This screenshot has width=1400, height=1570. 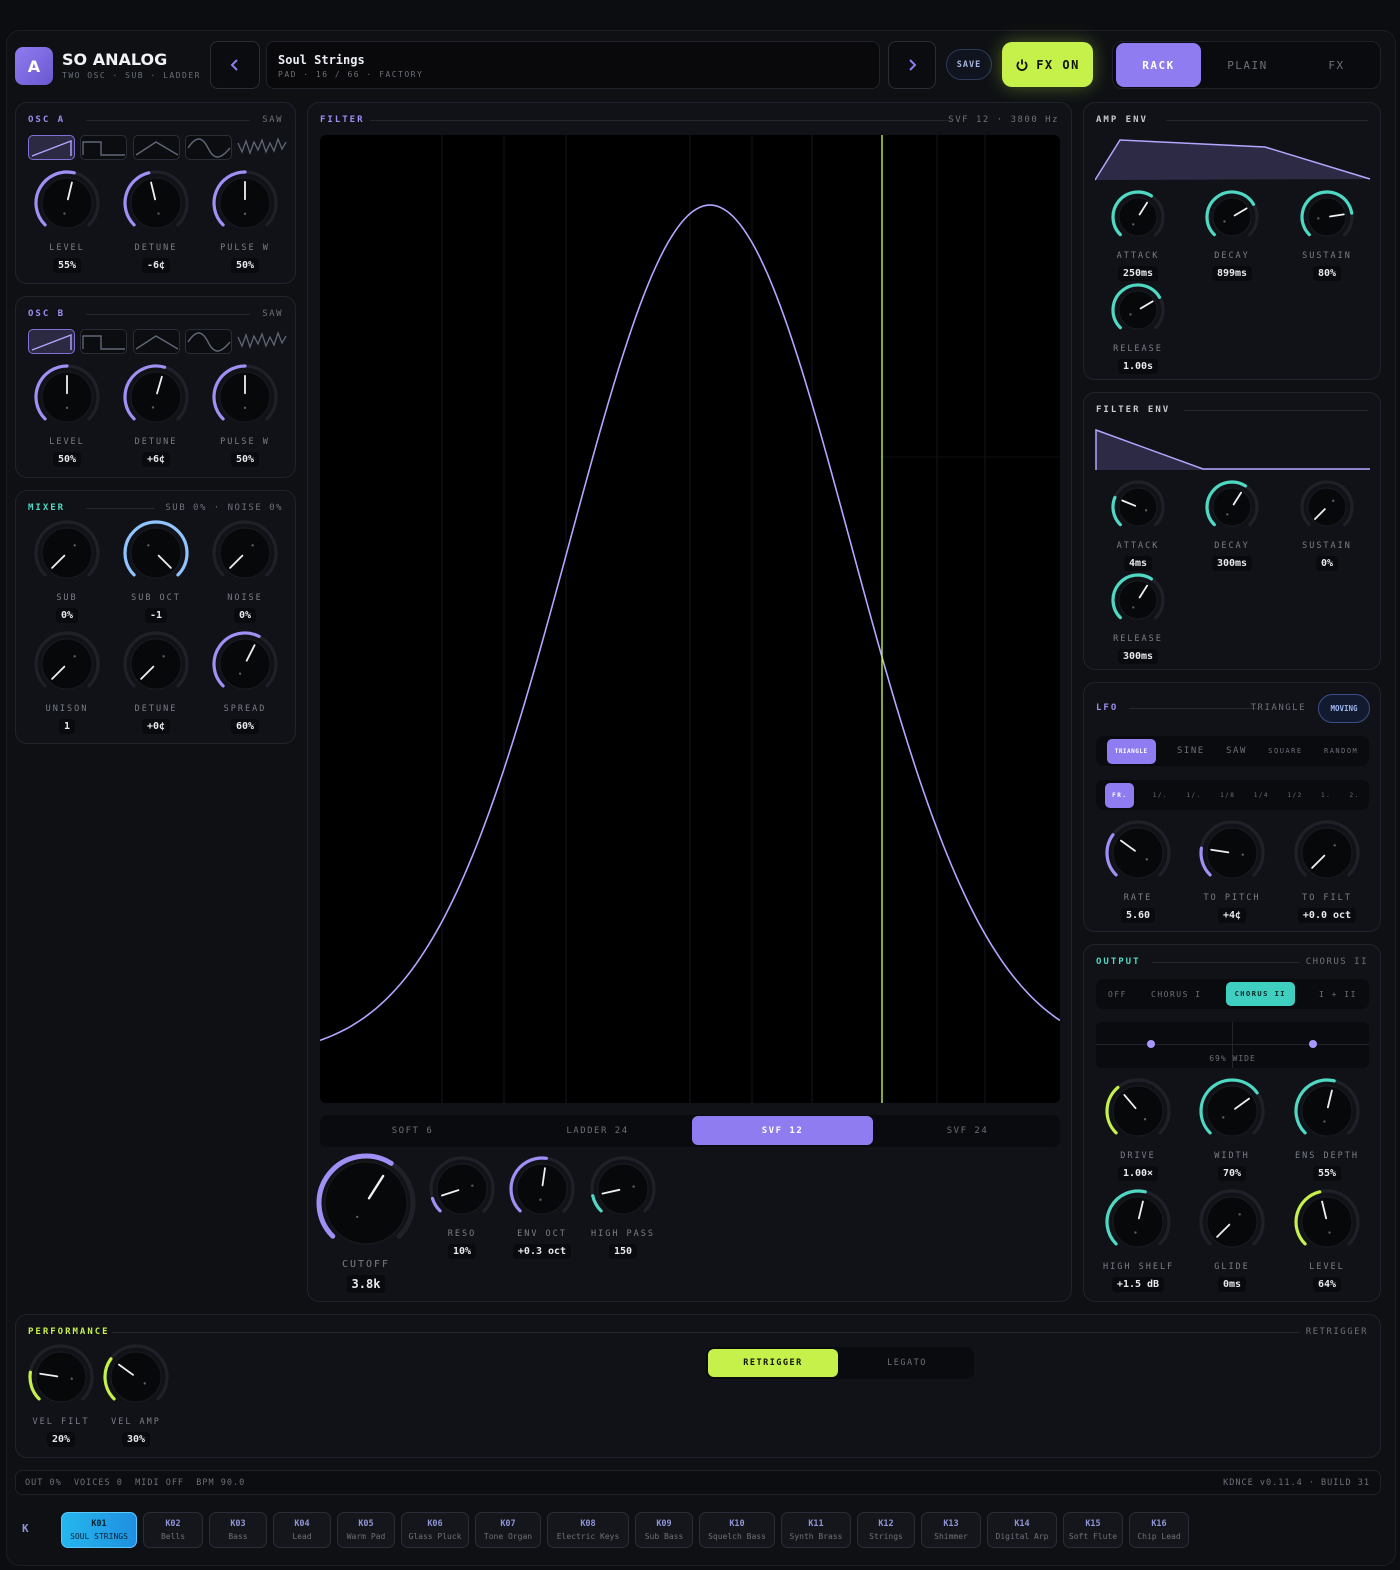 I want to click on sine-wave-icon, so click(x=209, y=148).